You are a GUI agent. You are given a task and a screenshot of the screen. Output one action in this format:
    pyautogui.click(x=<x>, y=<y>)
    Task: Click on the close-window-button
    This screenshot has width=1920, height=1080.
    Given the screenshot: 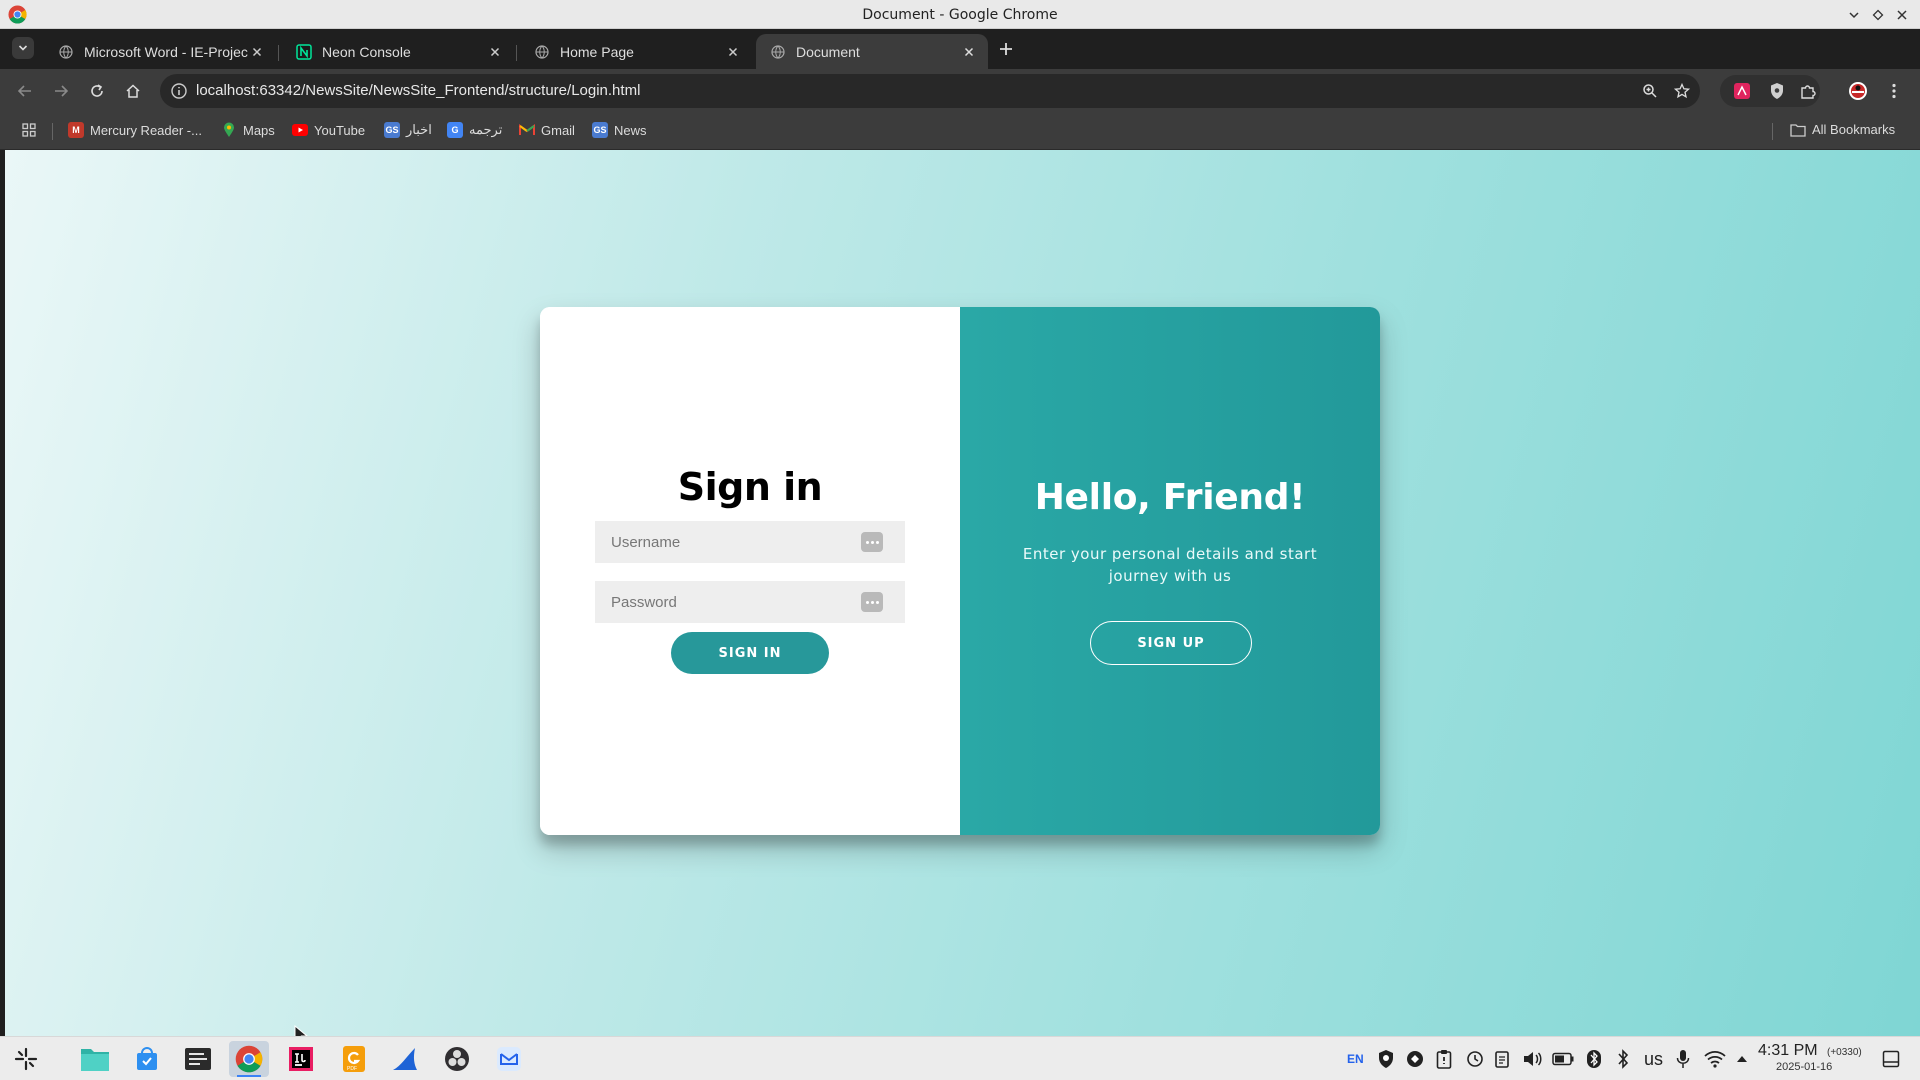 What is the action you would take?
    pyautogui.click(x=1902, y=15)
    